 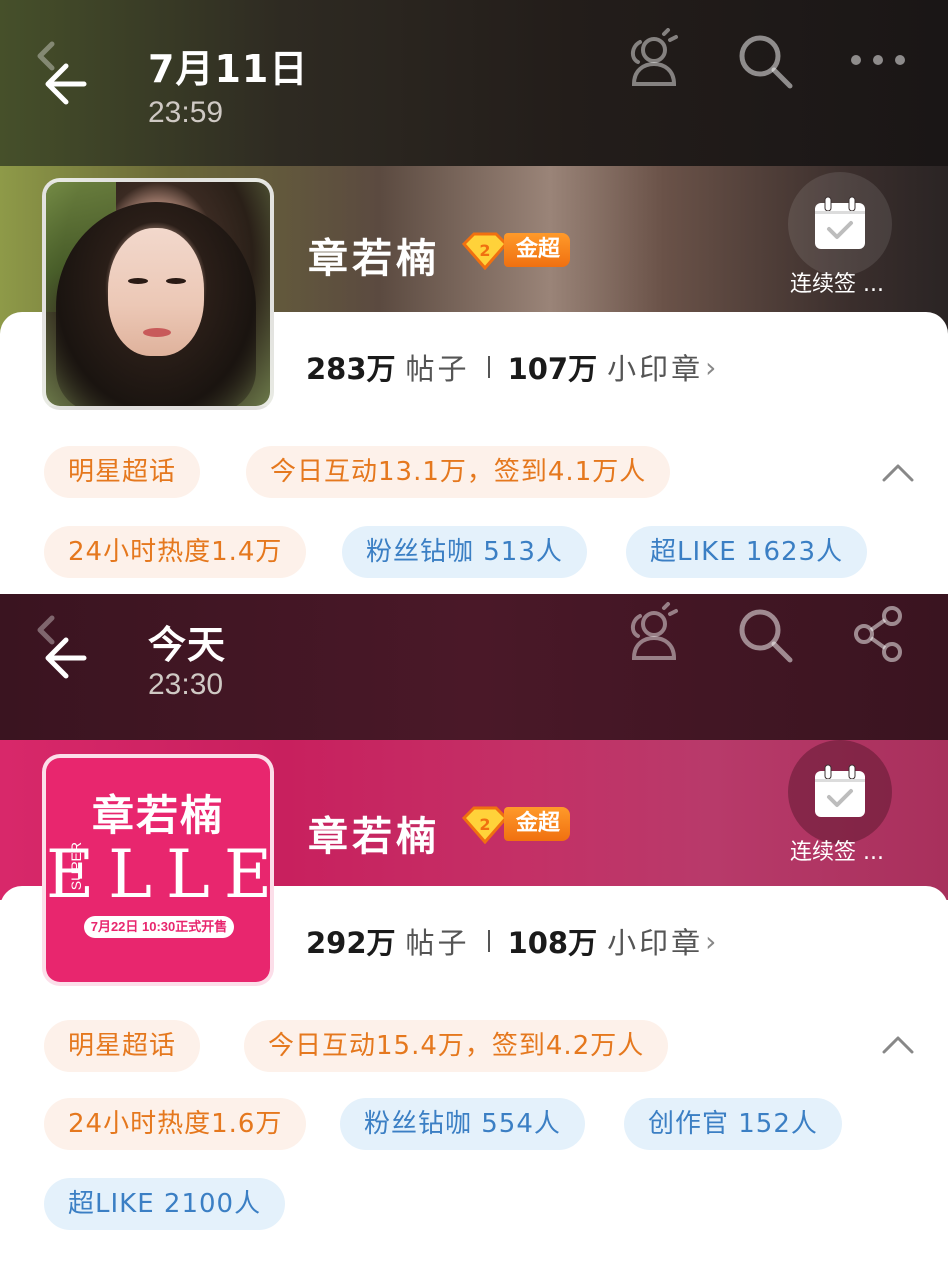 I want to click on page-title: 7月11日, so click(x=228, y=69).